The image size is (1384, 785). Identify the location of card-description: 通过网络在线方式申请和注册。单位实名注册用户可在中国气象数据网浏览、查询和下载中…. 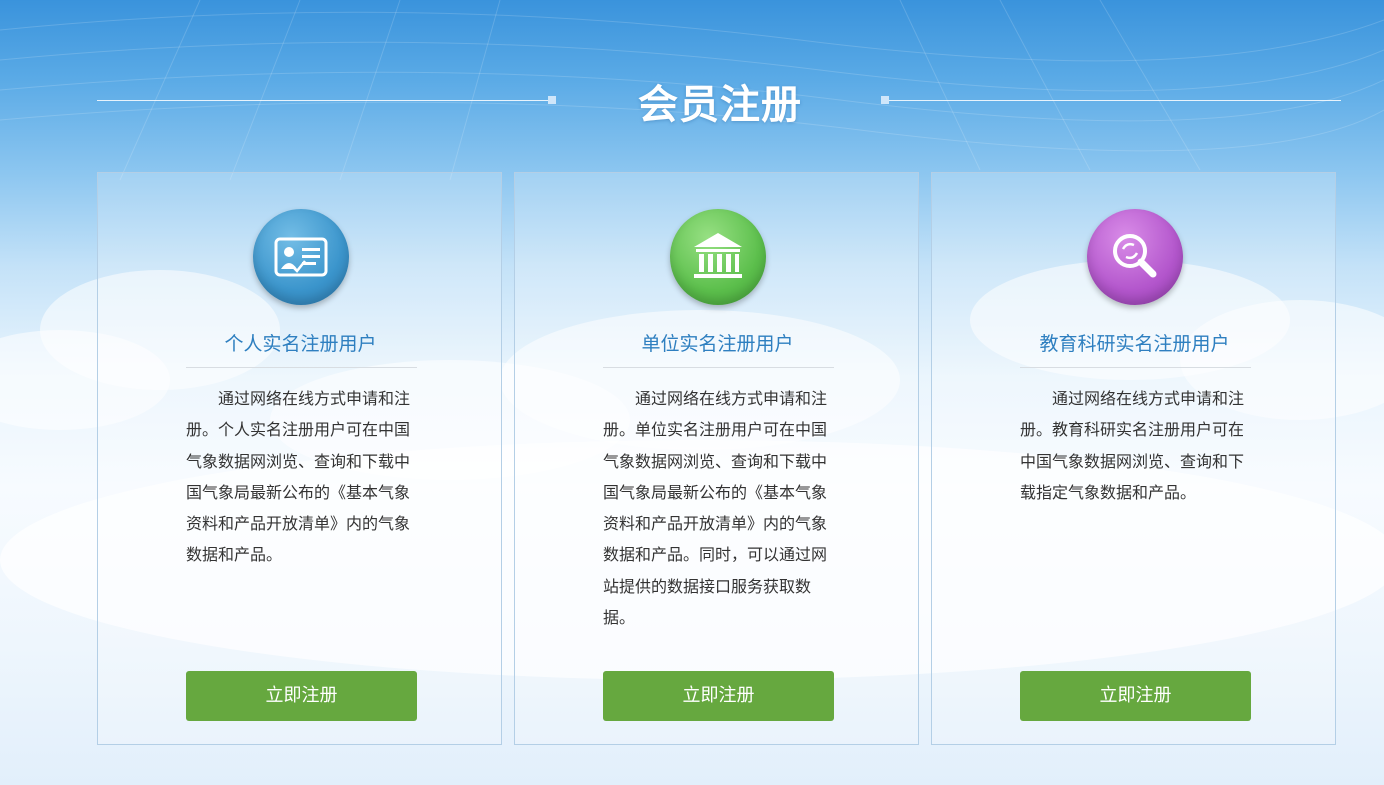
(715, 508).